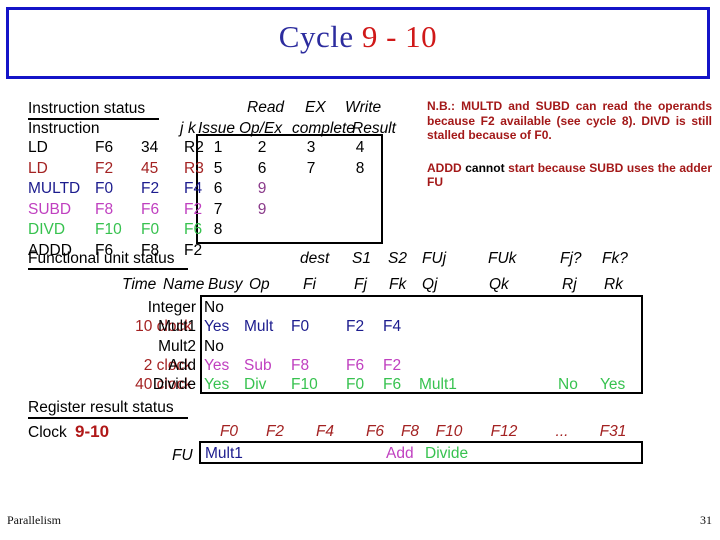 This screenshot has height=540, width=720. Describe the element at coordinates (217, 326) in the screenshot. I see `fu-row-1-busy: Yes` at that location.